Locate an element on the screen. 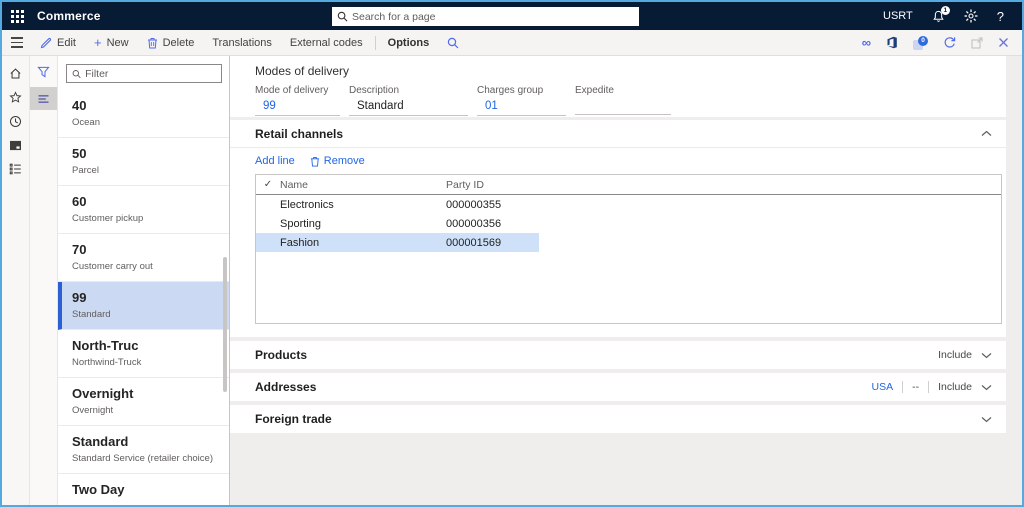 The width and height of the screenshot is (1024, 507). table-row: Electronics 000000355 is located at coordinates (628, 204).